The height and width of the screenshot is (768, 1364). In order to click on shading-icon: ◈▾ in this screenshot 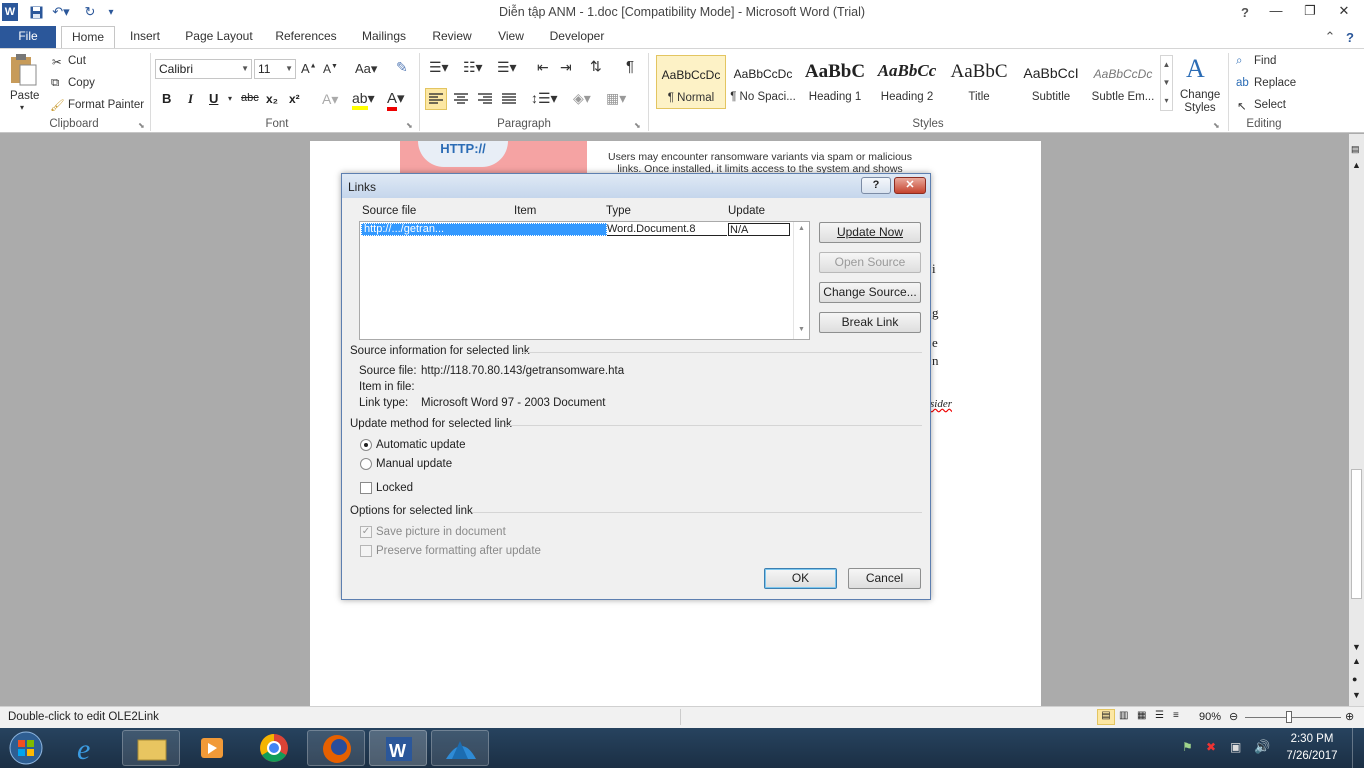, I will do `click(582, 98)`.